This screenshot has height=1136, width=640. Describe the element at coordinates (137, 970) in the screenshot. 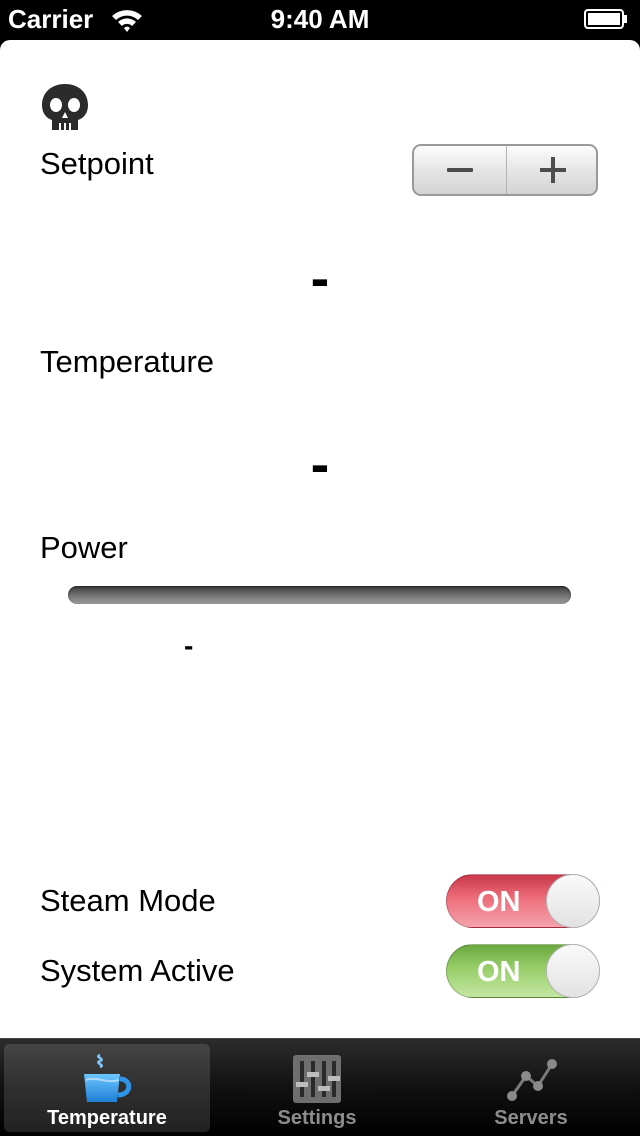

I see `system-active-label: System Active` at that location.